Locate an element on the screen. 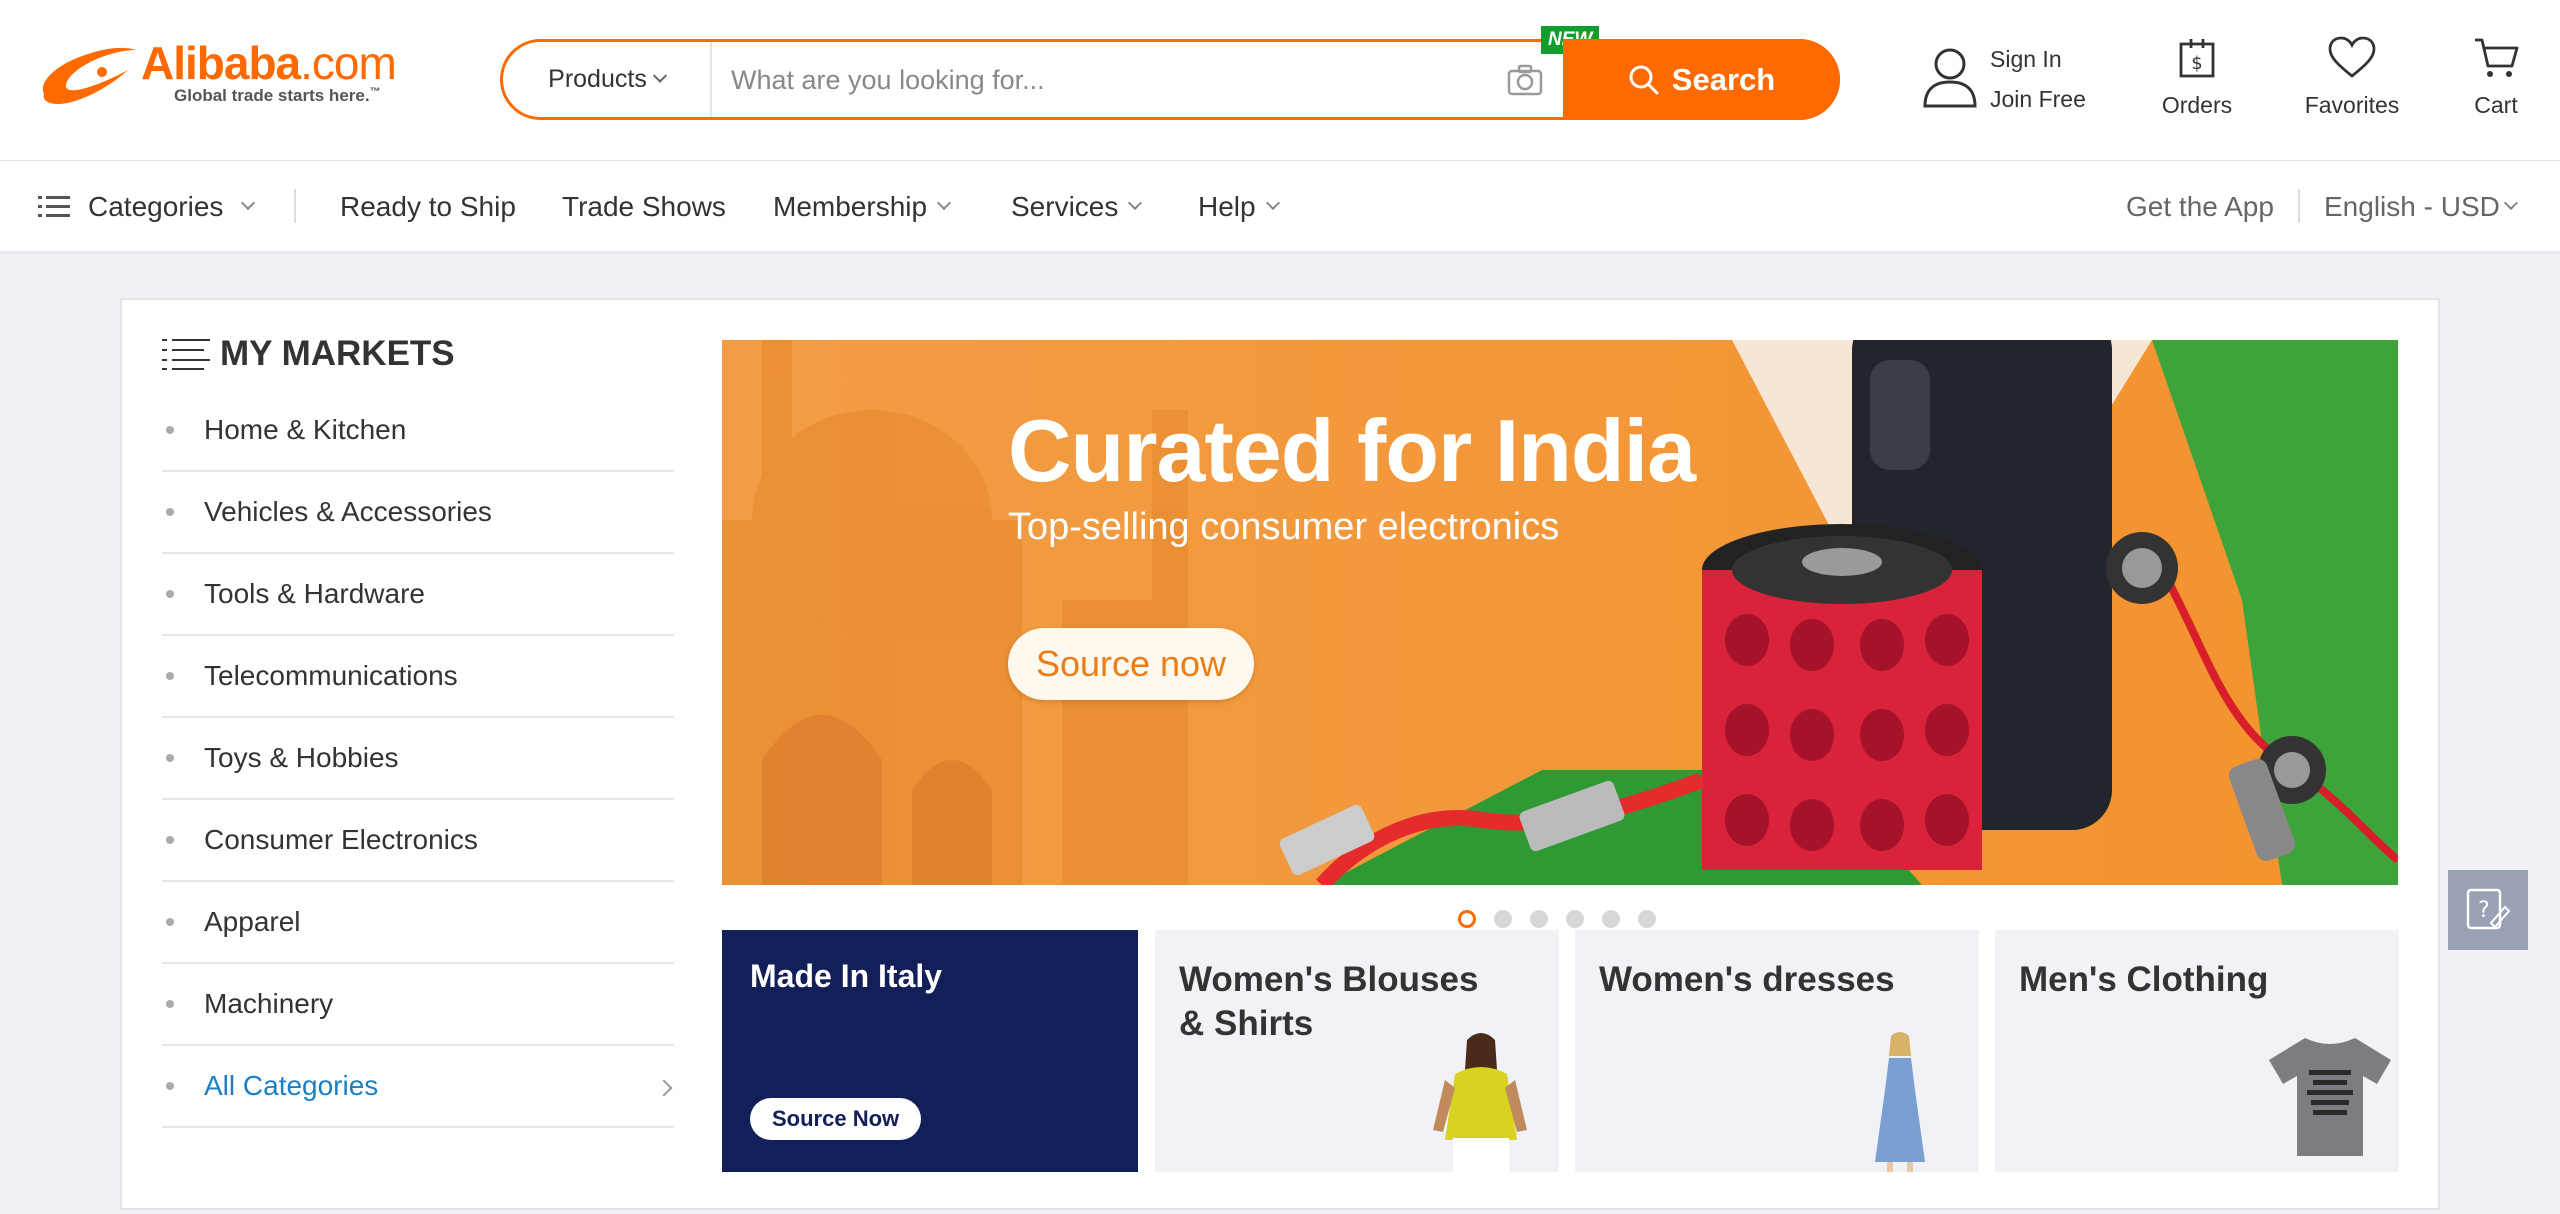  market-item: Consumer Electronics is located at coordinates (418, 841).